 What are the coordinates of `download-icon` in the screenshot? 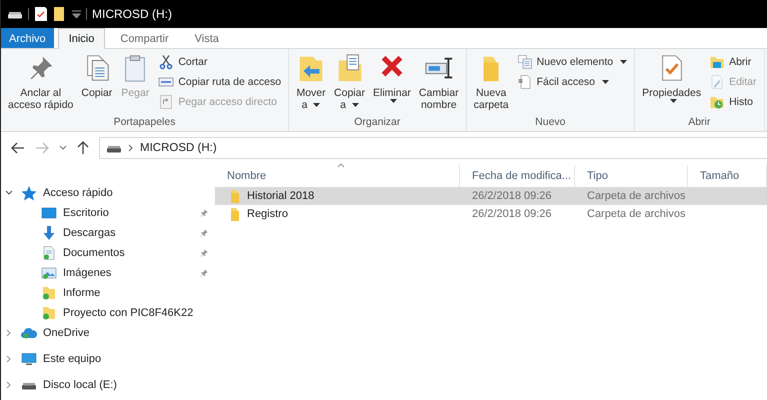 It's located at (49, 233).